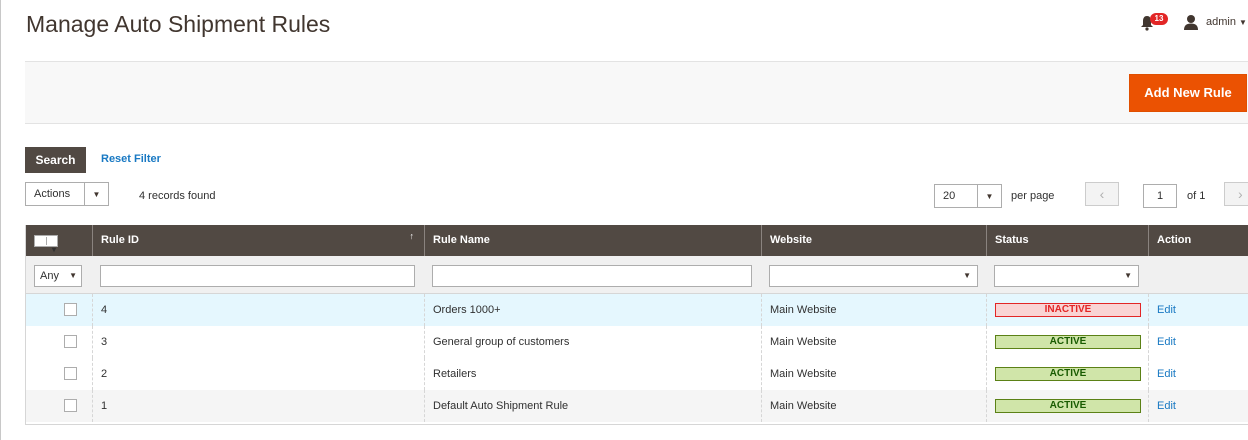 This screenshot has height=440, width=1248. What do you see at coordinates (1160, 196) in the screenshot?
I see `page-number-input: 1` at bounding box center [1160, 196].